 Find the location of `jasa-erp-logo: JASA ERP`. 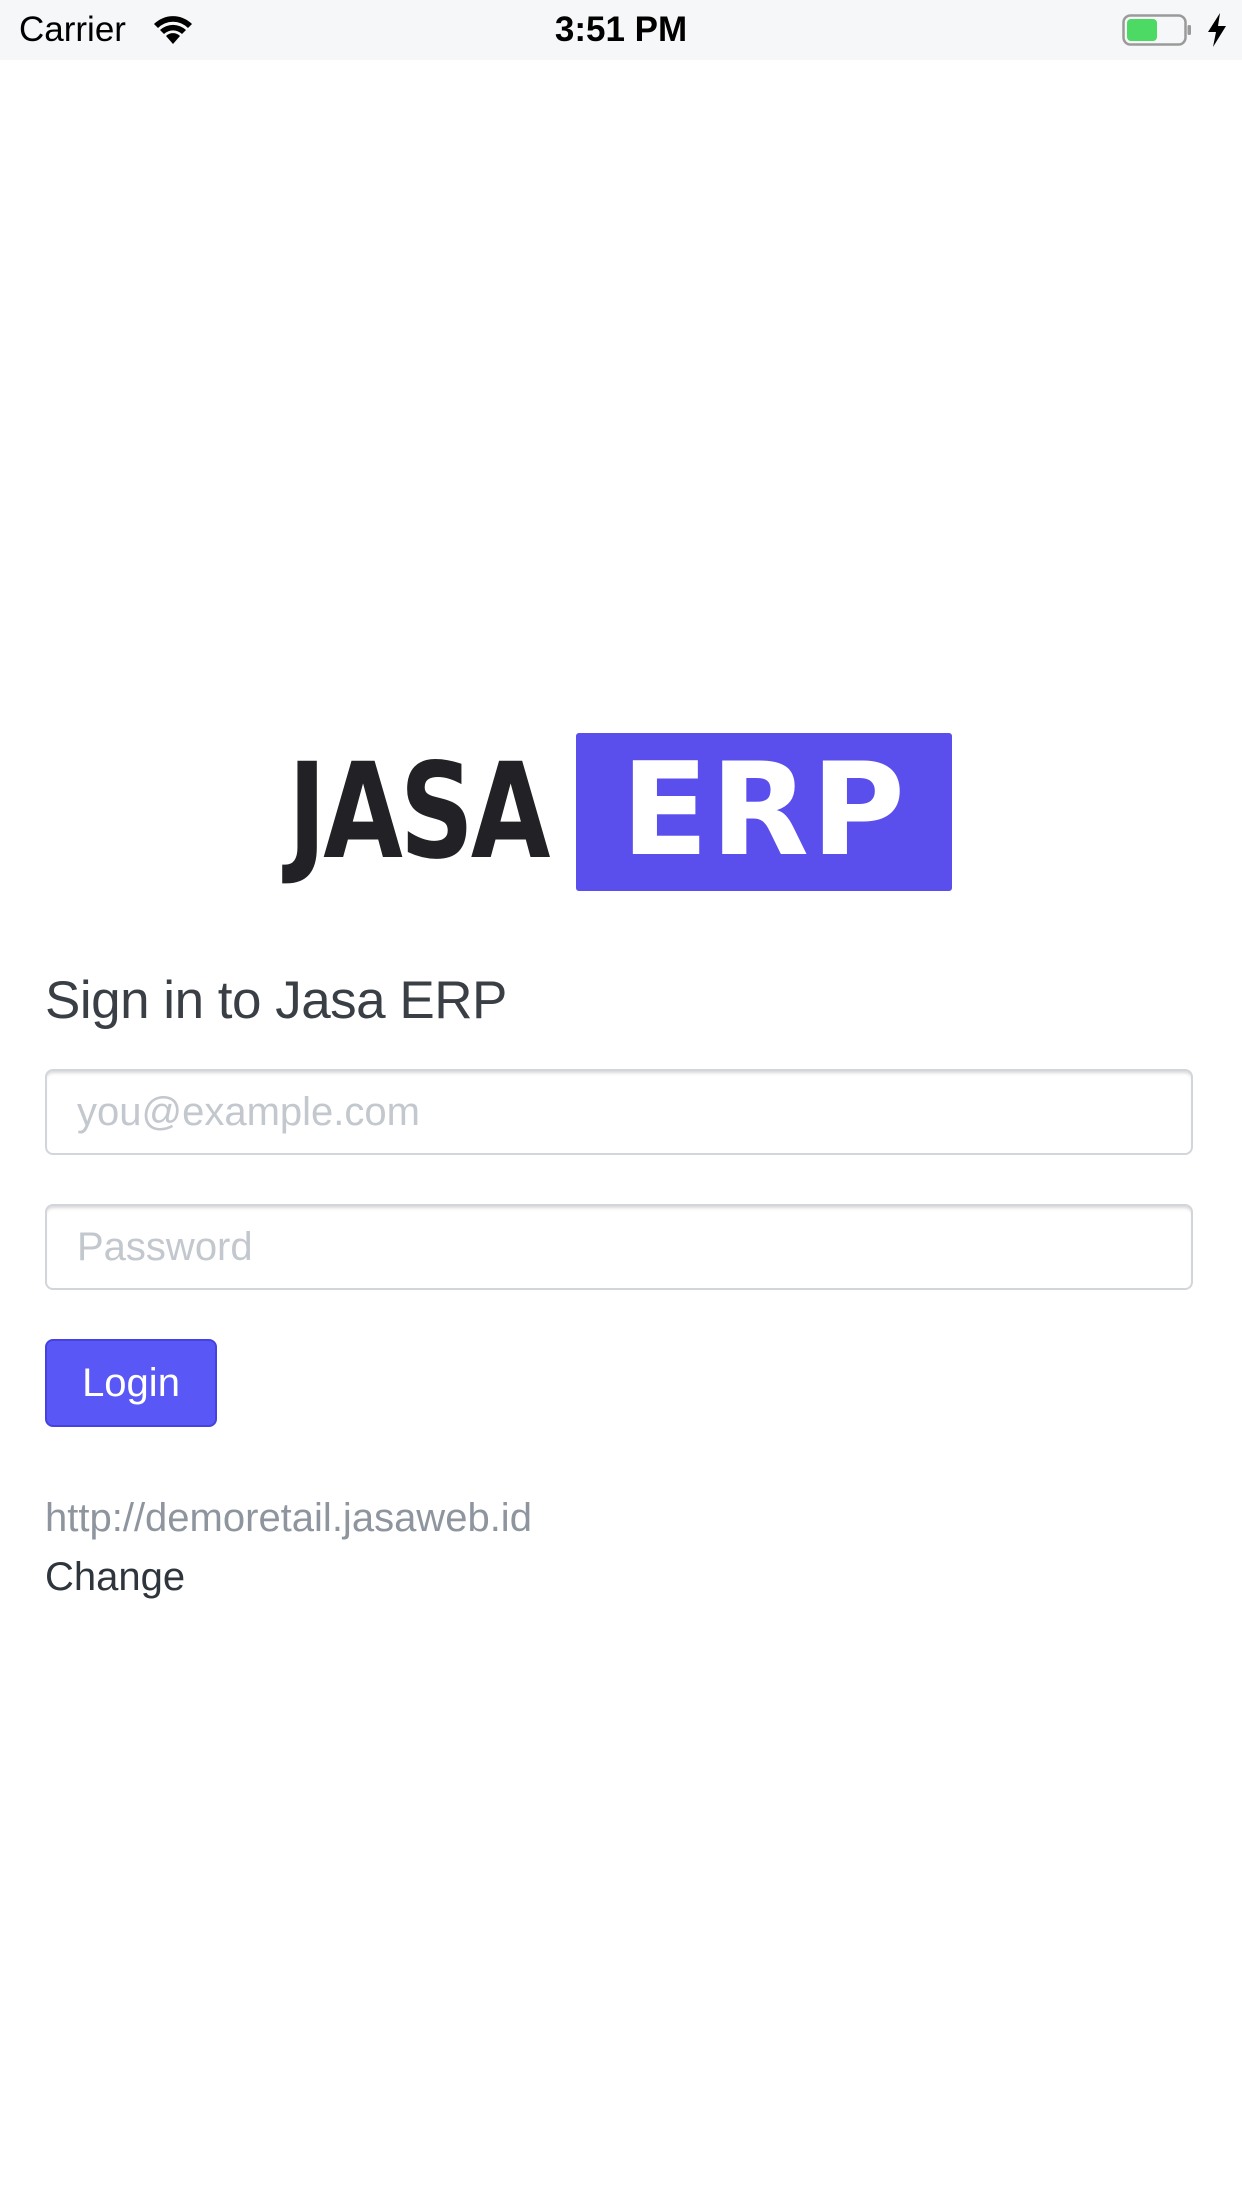

jasa-erp-logo: JASA ERP is located at coordinates (620, 812).